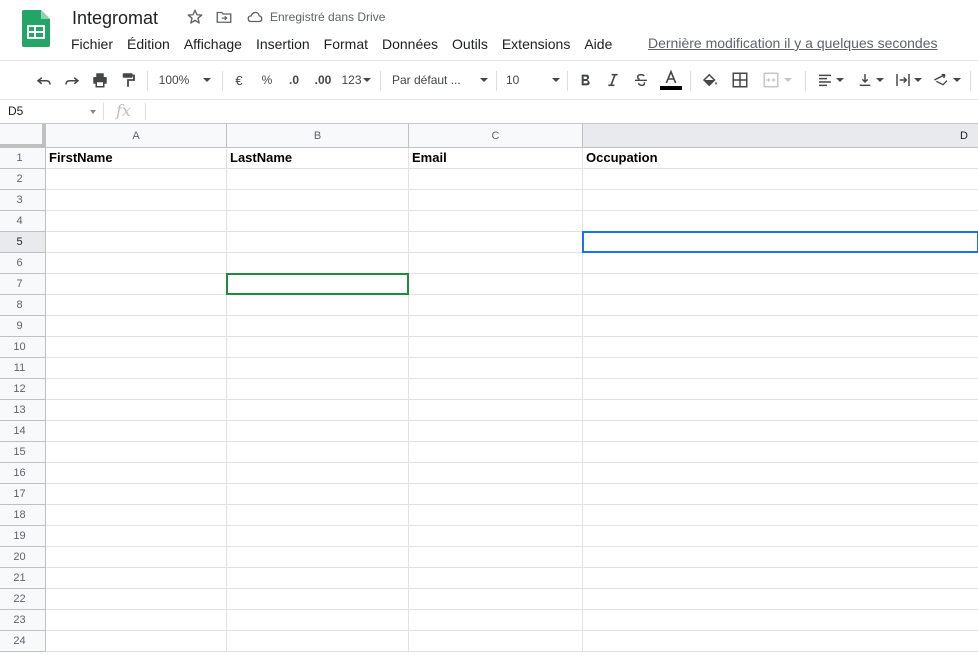 This screenshot has height=655, width=978. I want to click on cell-c19, so click(496, 536).